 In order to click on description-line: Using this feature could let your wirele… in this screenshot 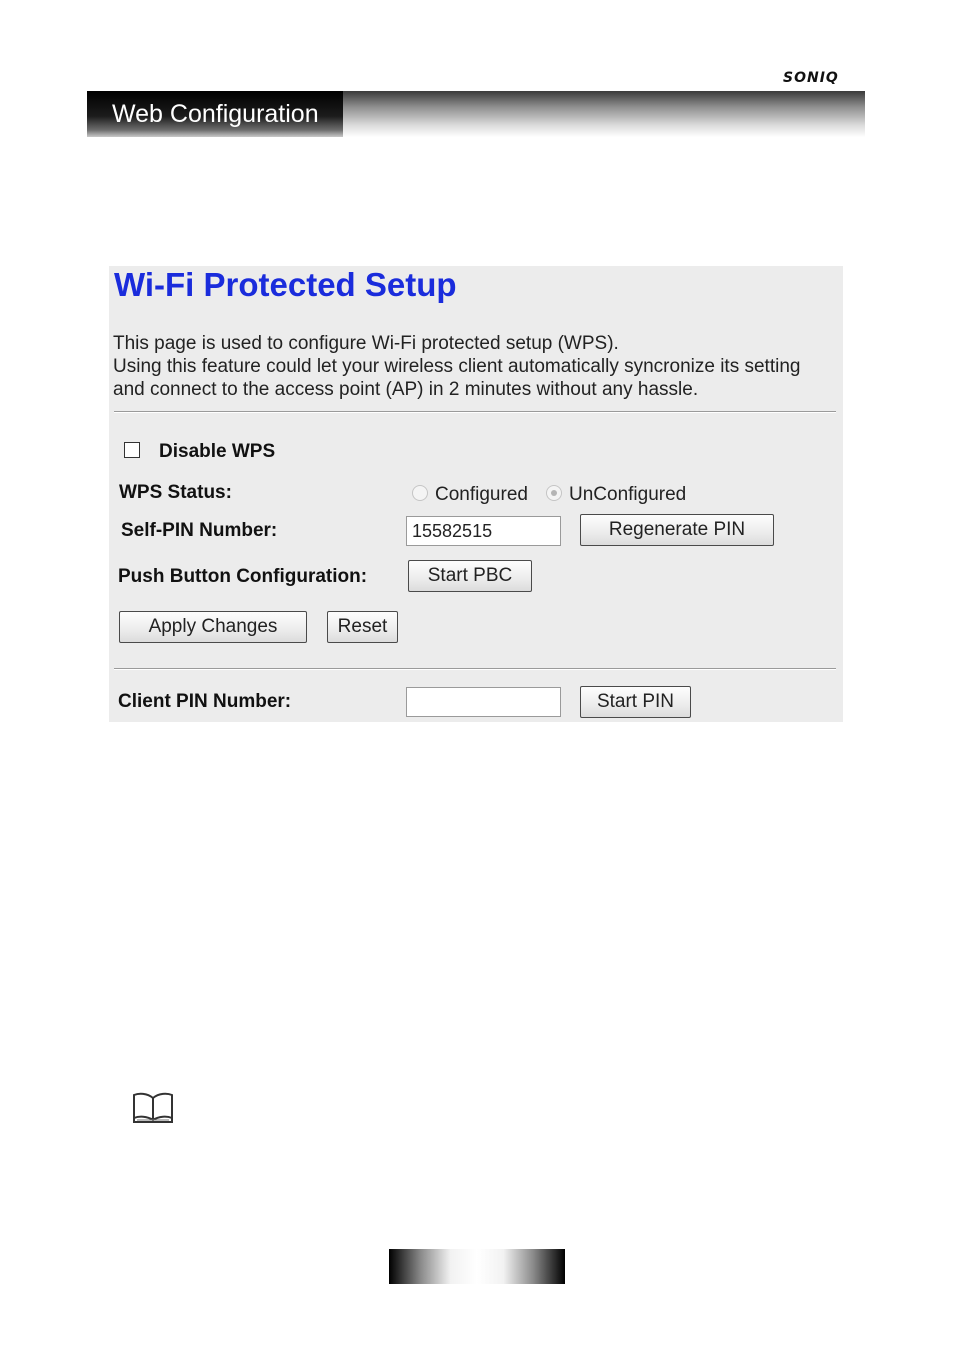, I will do `click(457, 366)`.